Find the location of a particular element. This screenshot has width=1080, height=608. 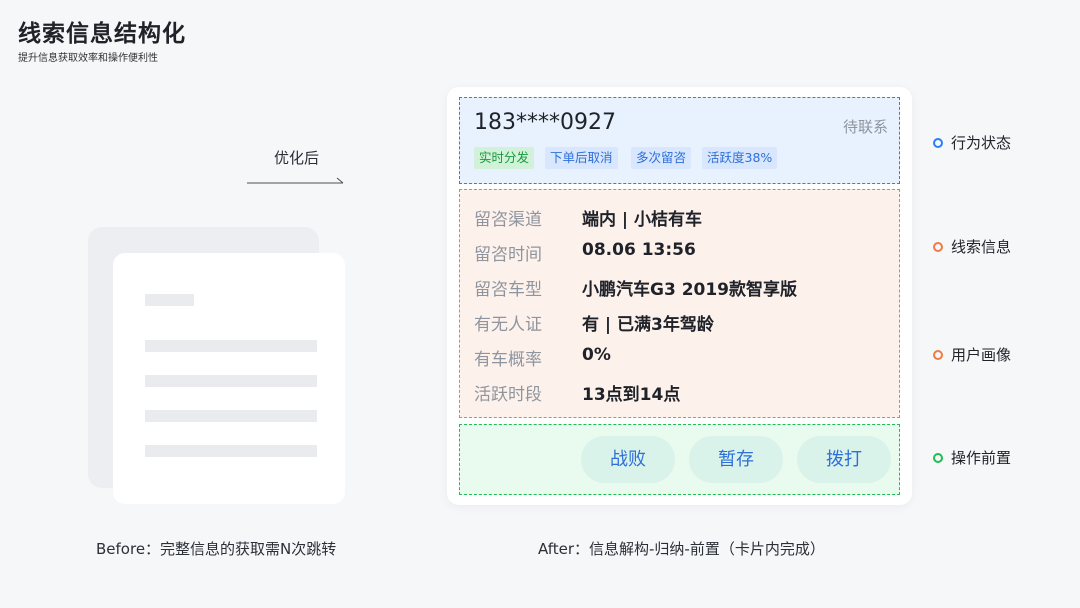

before-caption: Before：完整信息的获取需N次跳转 is located at coordinates (216, 549).